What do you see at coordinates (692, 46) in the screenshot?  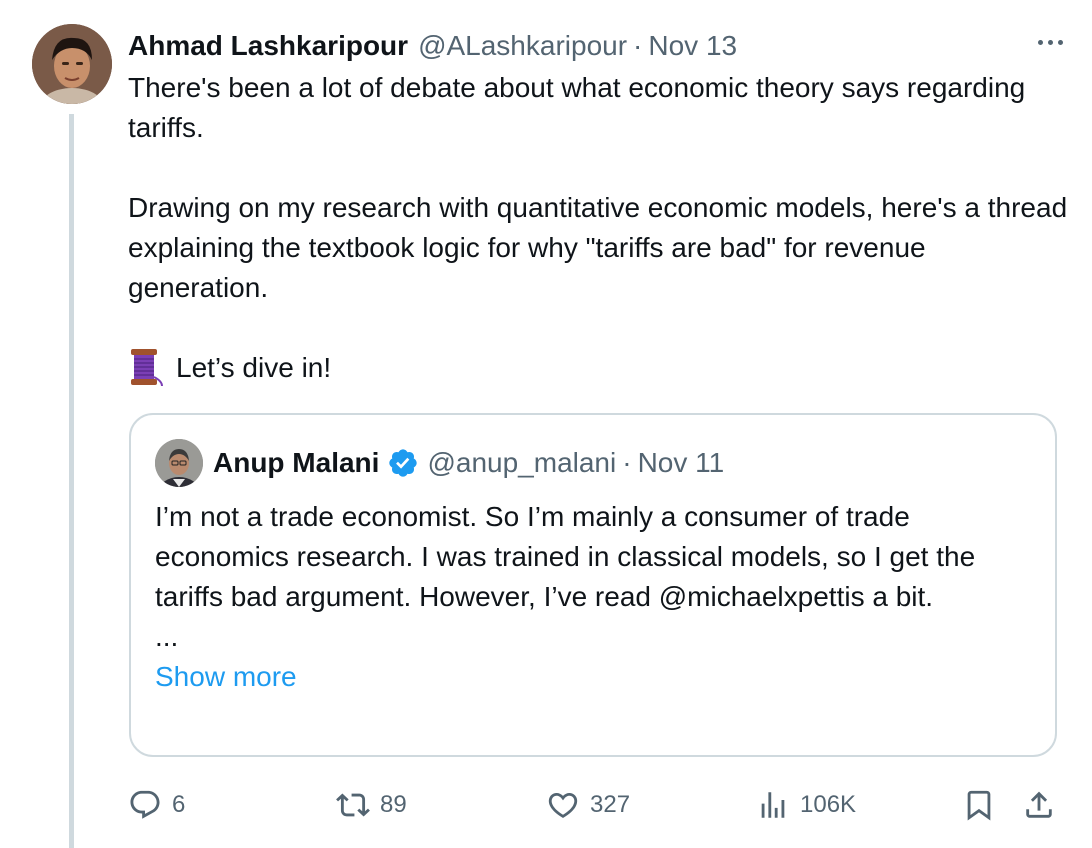 I see `tweet-date: Nov 13` at bounding box center [692, 46].